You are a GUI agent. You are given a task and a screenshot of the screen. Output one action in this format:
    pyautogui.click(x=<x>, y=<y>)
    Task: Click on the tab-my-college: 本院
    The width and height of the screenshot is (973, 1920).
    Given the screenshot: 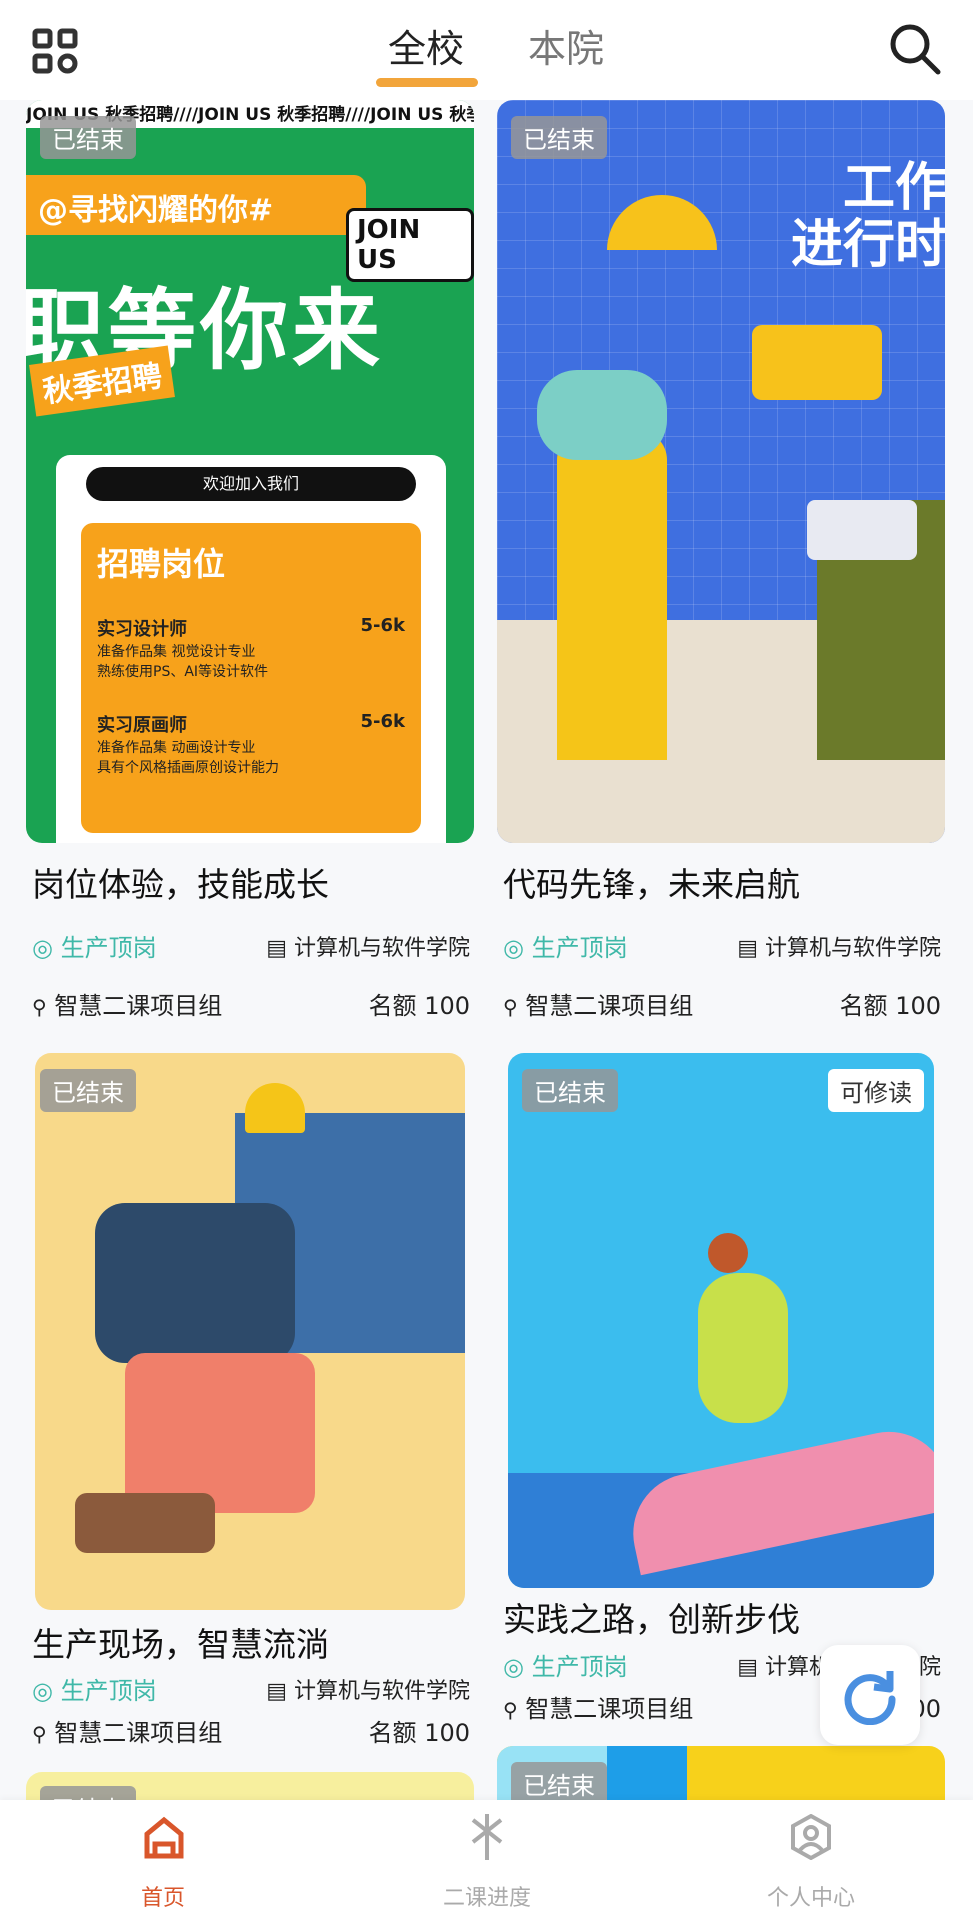 What is the action you would take?
    pyautogui.click(x=566, y=45)
    